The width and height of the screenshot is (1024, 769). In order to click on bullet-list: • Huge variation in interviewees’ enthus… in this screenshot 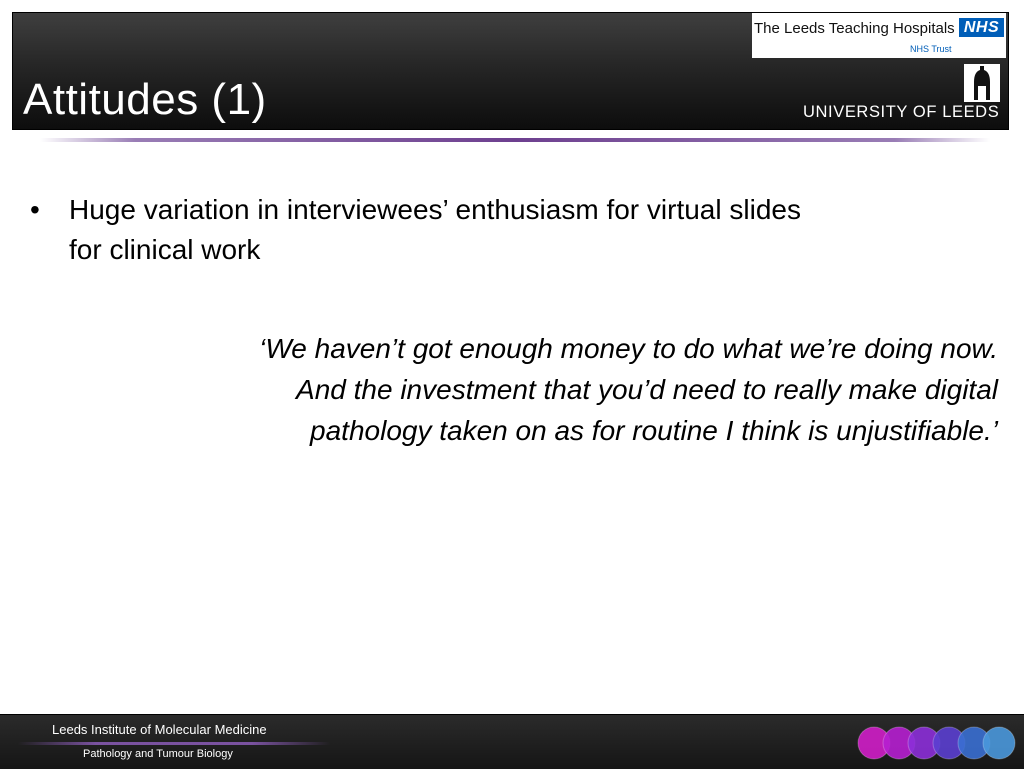, I will do `click(505, 230)`.